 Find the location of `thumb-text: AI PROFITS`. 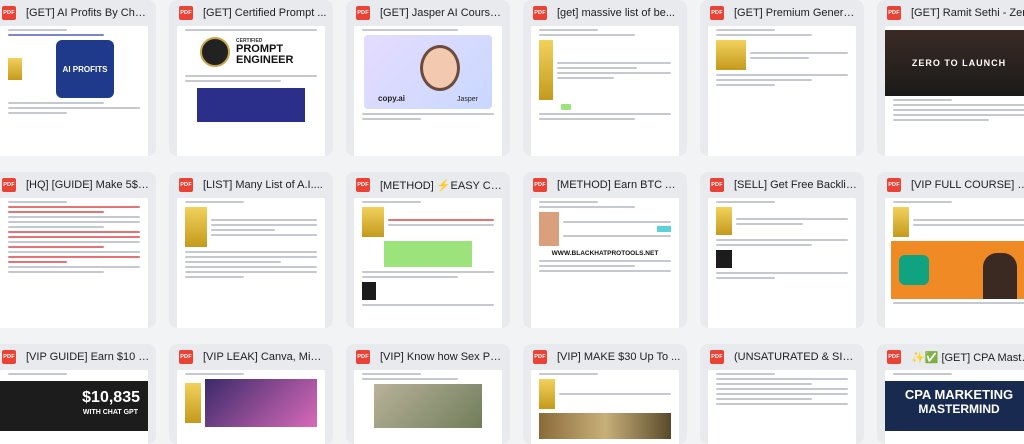

thumb-text: AI PROFITS is located at coordinates (85, 69).